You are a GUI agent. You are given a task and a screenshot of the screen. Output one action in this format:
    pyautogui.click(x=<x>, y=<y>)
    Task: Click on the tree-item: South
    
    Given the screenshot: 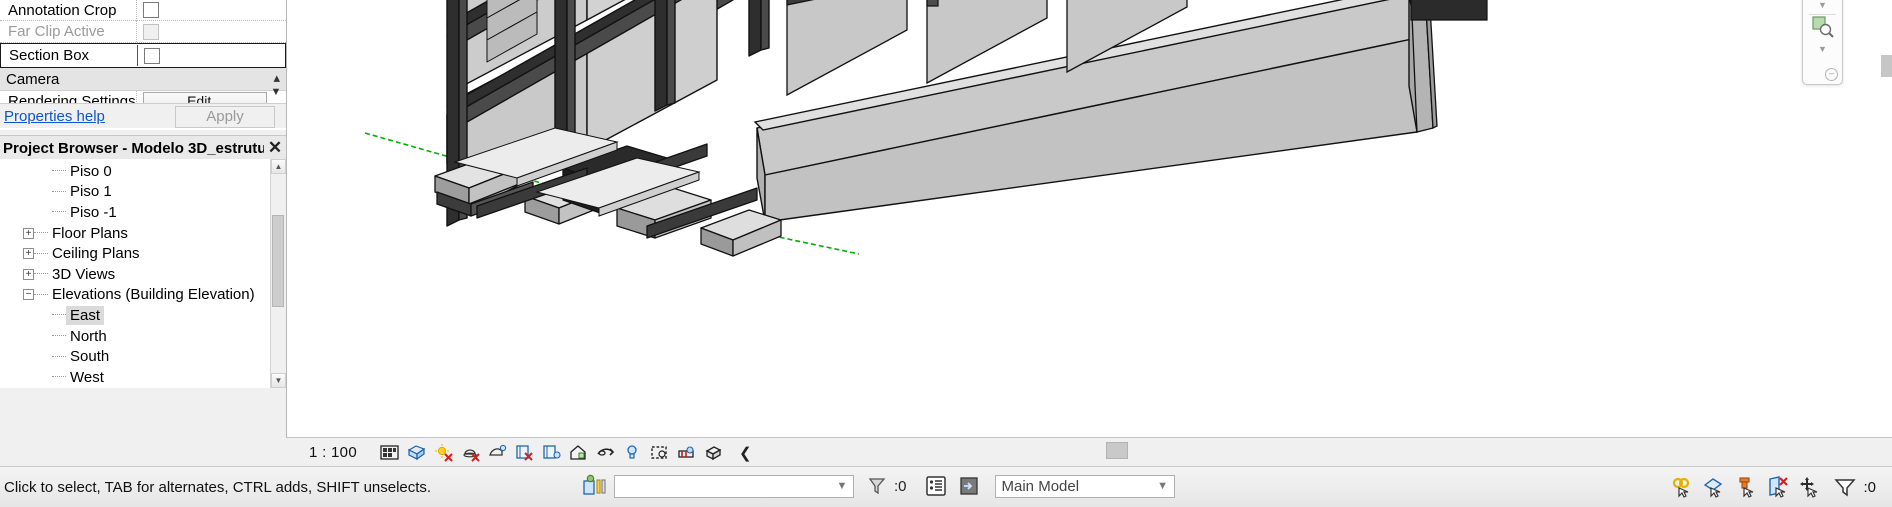 What is the action you would take?
    pyautogui.click(x=143, y=356)
    